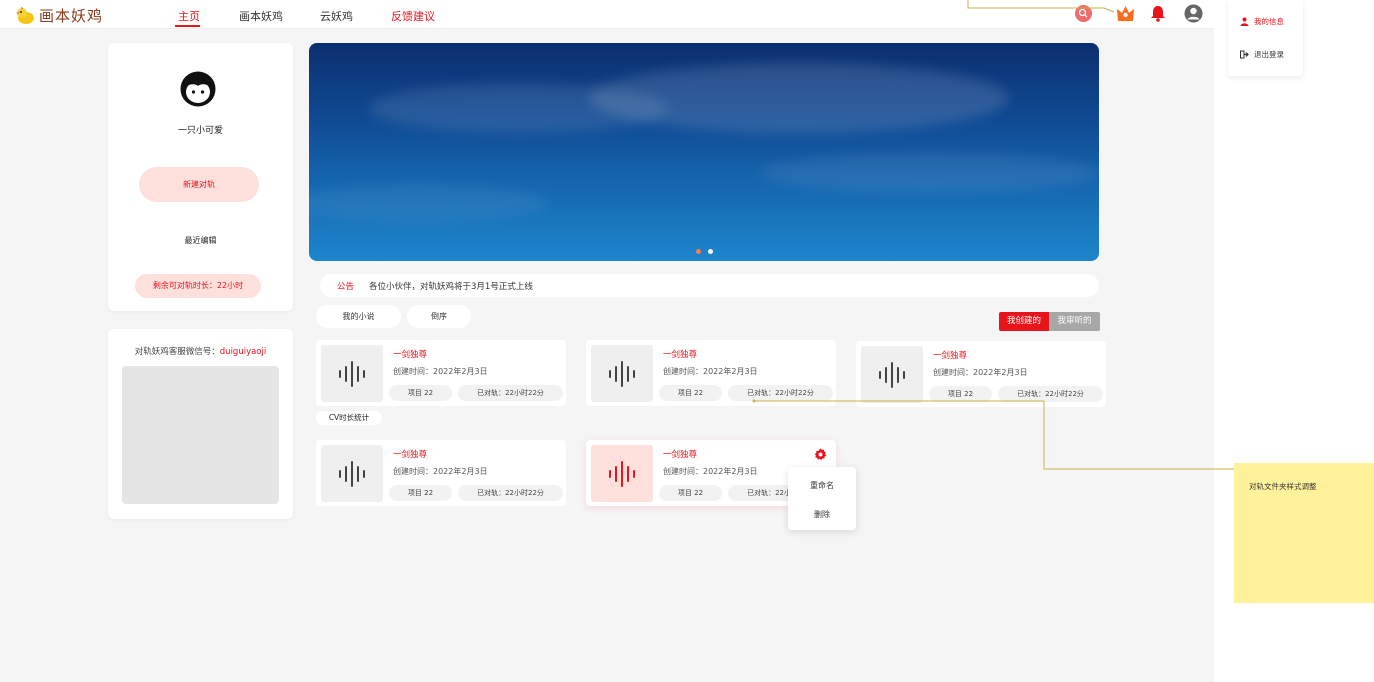 This screenshot has width=1374, height=682. Describe the element at coordinates (199, 184) in the screenshot. I see `new-alignment-button: 新建对轨` at that location.